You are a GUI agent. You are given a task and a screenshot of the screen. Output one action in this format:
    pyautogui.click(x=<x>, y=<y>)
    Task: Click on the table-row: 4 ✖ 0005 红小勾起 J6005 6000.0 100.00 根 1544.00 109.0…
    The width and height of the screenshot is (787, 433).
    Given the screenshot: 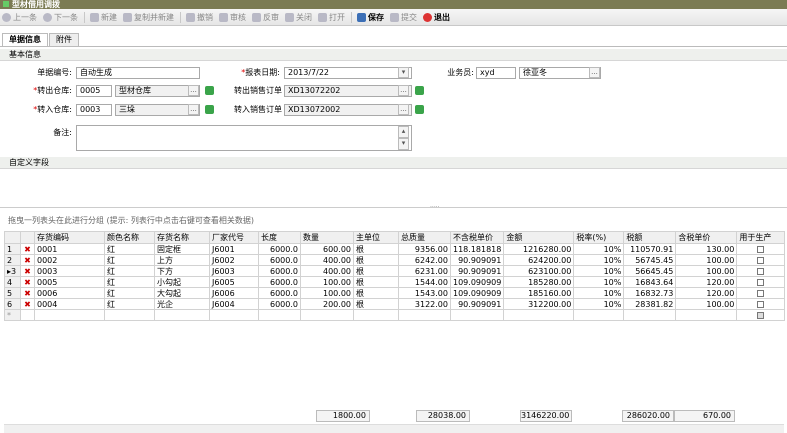 What is the action you would take?
    pyautogui.click(x=395, y=282)
    